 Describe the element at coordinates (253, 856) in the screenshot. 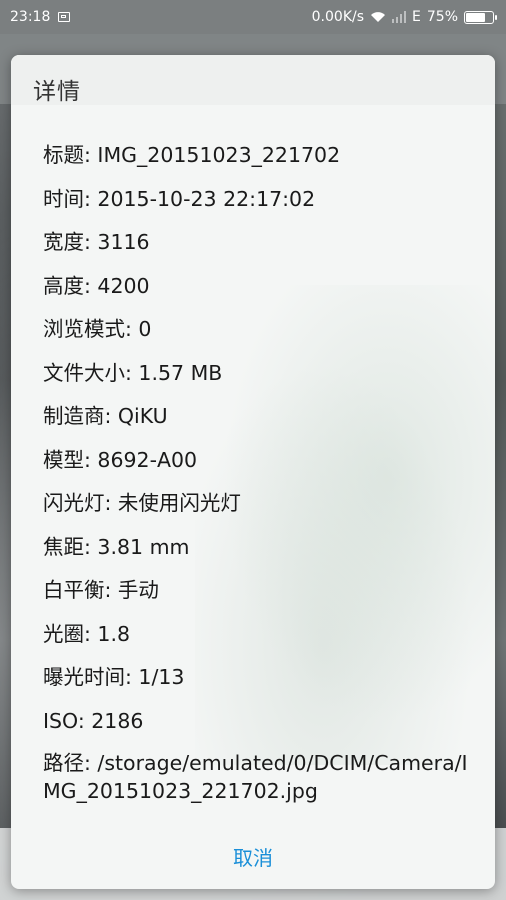

I see `cancel-button: 取消` at that location.